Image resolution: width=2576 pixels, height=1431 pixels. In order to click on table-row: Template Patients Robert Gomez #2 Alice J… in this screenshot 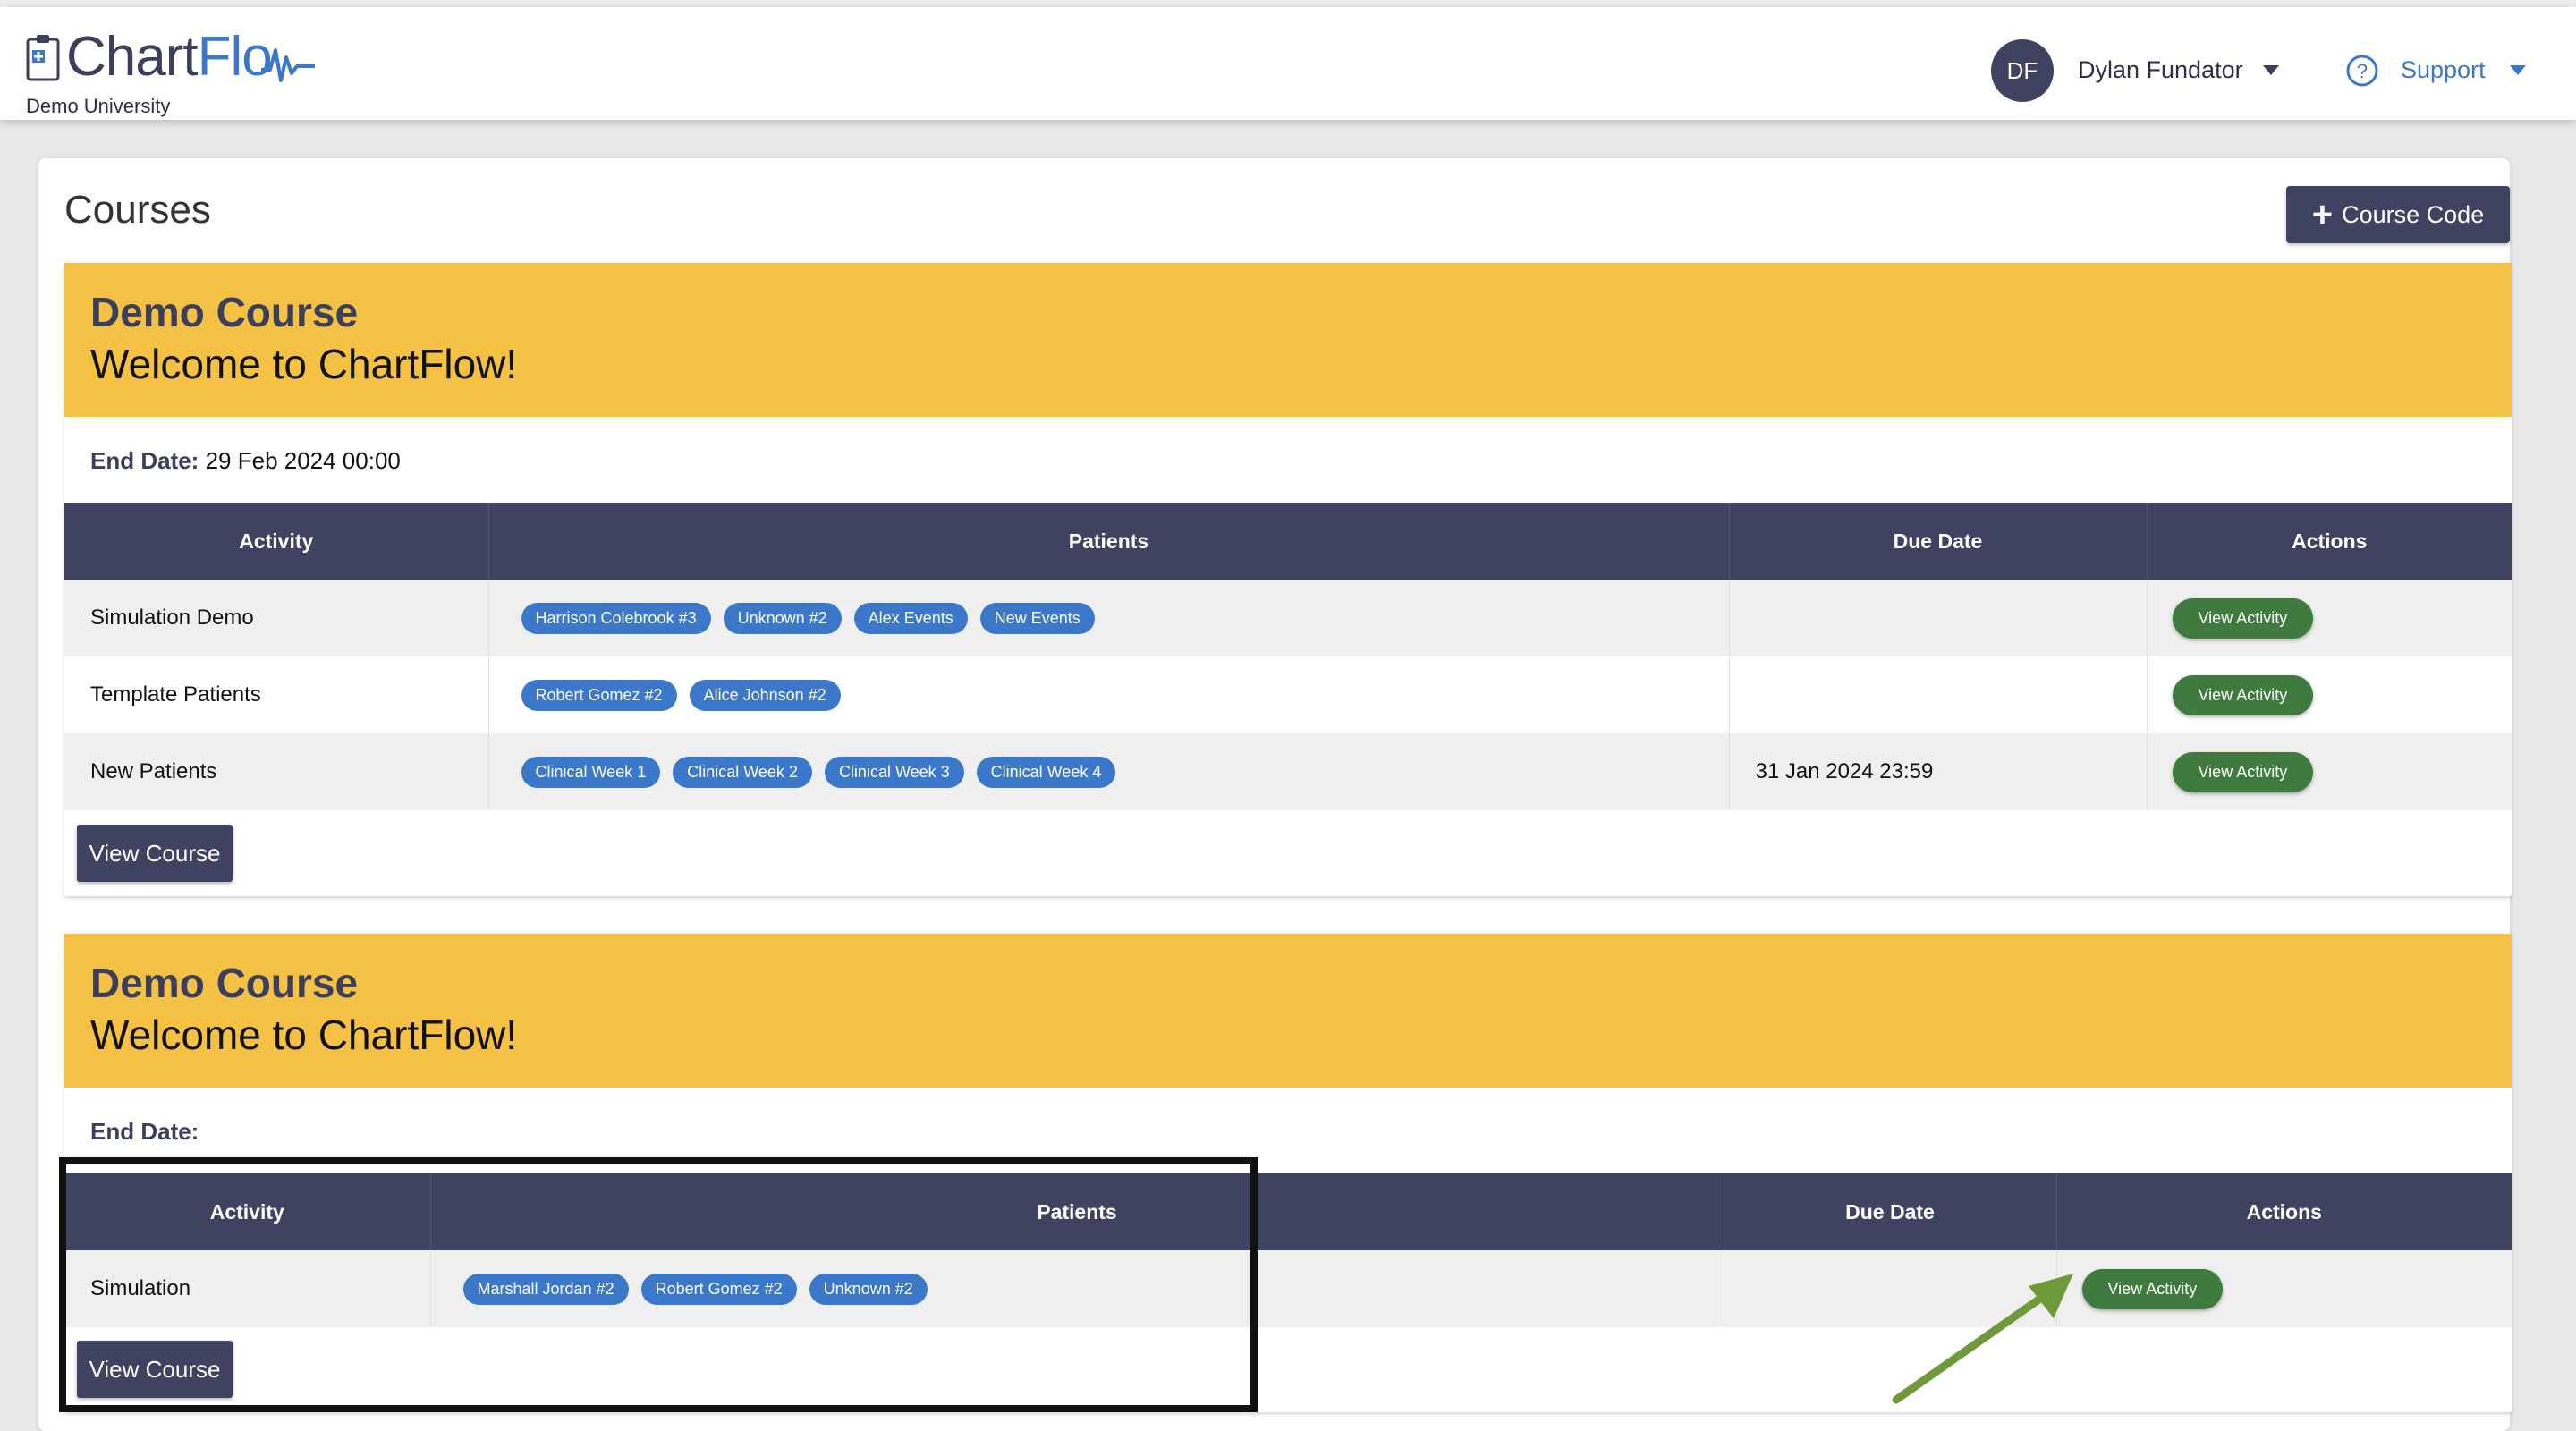, I will do `click(1288, 695)`.